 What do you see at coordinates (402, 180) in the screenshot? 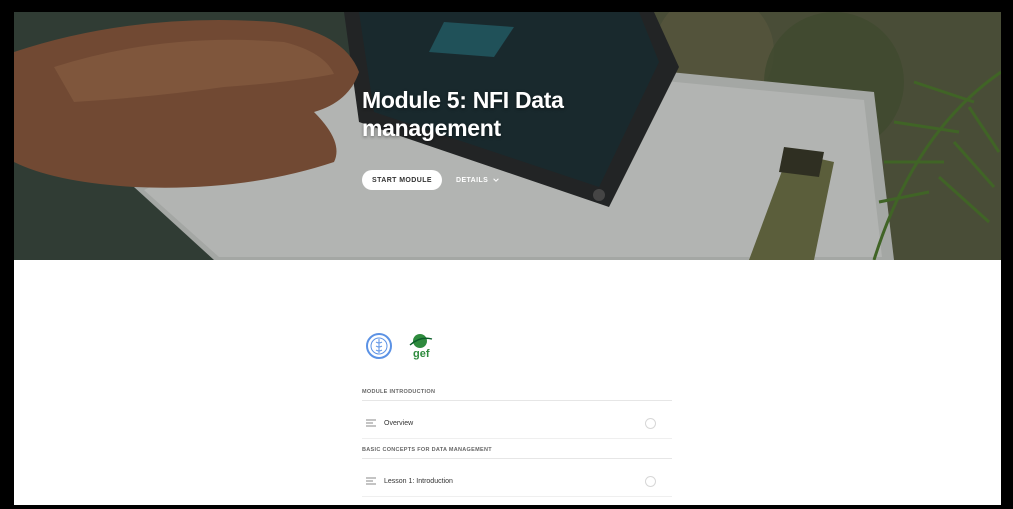
I see `start-module-button: START MODULE` at bounding box center [402, 180].